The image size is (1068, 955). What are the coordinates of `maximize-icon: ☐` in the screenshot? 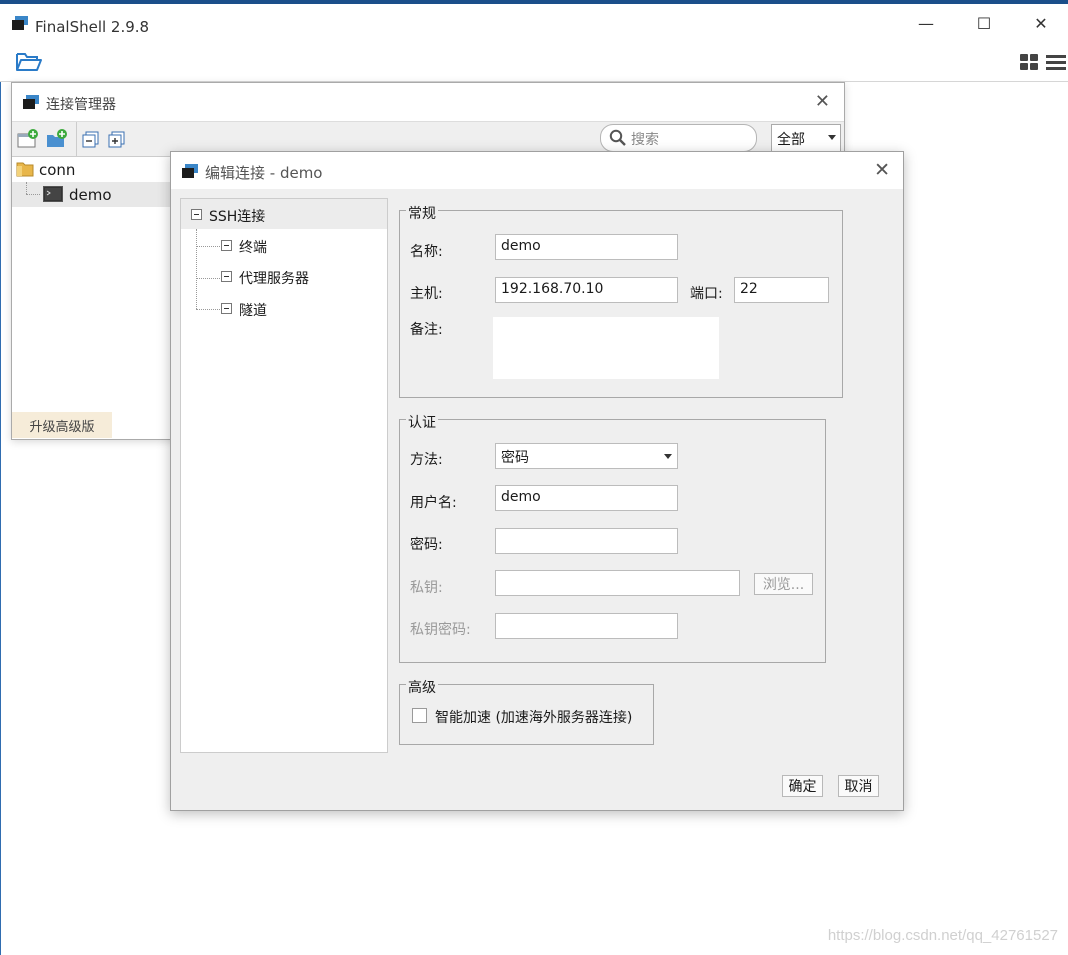 It's located at (984, 23).